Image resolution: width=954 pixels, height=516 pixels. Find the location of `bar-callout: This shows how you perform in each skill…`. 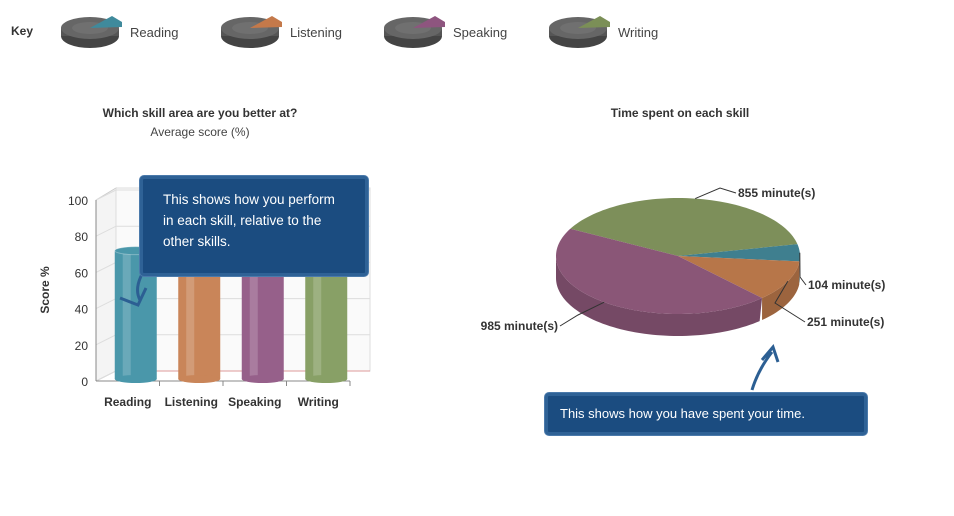

bar-callout: This shows how you perform in each skill… is located at coordinates (254, 226).